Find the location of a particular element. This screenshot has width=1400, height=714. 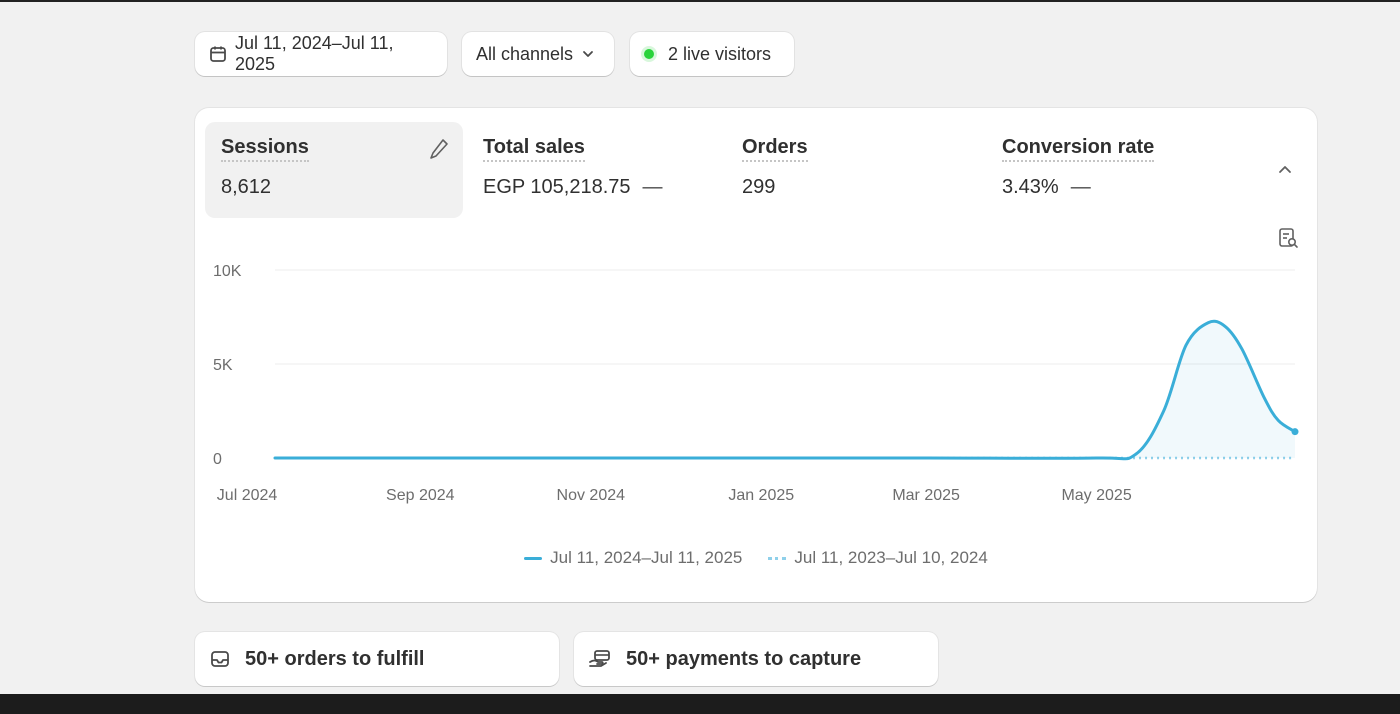

bottom-edge is located at coordinates (700, 704).